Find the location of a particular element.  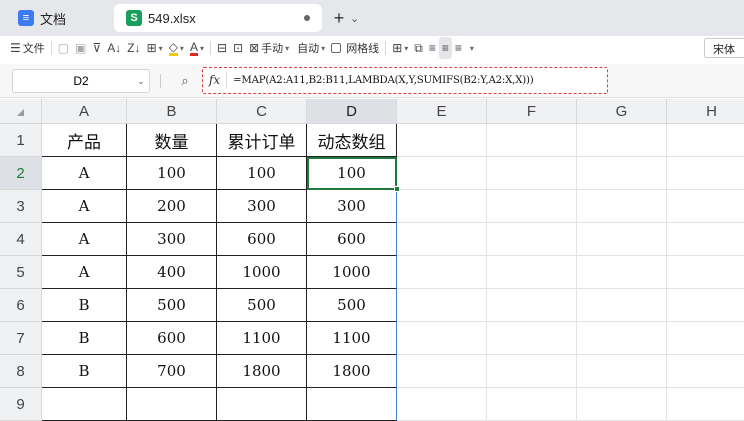

gridline-checkbox is located at coordinates (336, 48).